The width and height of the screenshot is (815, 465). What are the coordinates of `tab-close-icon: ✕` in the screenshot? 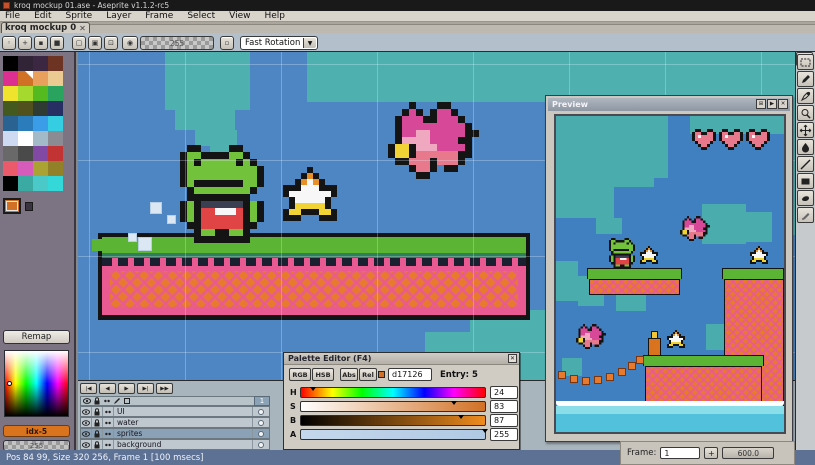 It's located at (82, 28).